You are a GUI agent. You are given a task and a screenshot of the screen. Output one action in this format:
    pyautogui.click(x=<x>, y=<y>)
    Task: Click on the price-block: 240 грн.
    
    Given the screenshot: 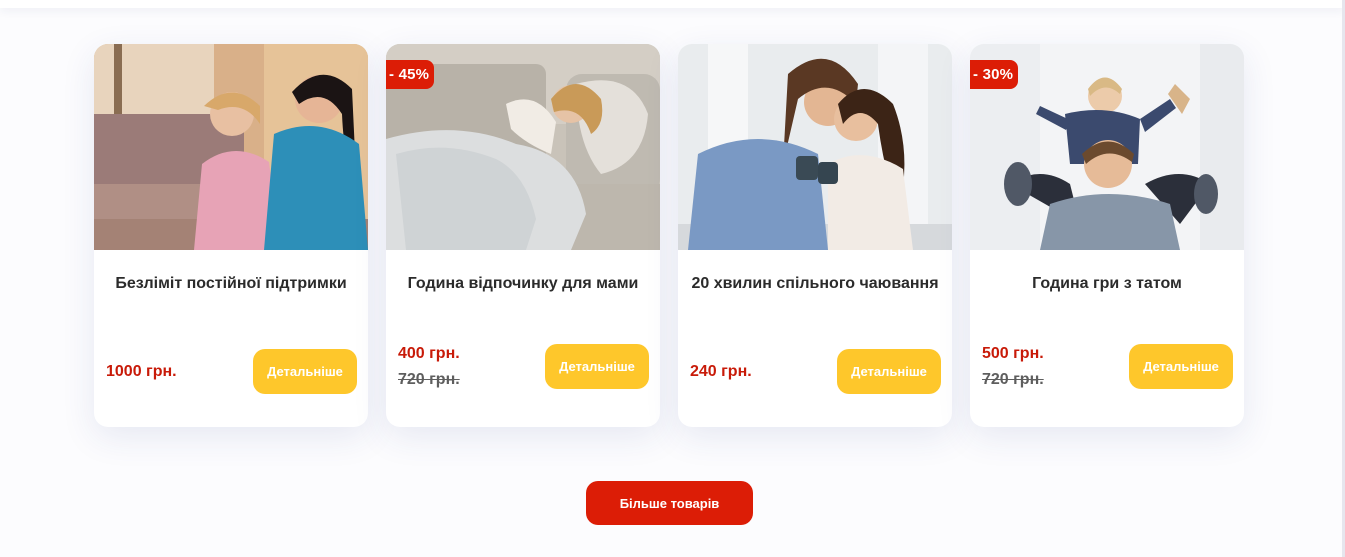 What is the action you would take?
    pyautogui.click(x=721, y=372)
    